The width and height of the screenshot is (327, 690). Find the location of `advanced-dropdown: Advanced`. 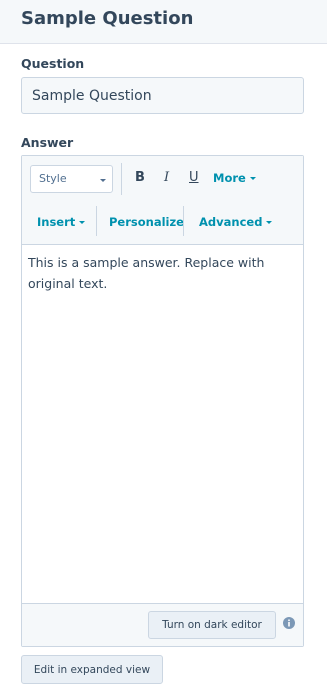

advanced-dropdown: Advanced is located at coordinates (236, 222).